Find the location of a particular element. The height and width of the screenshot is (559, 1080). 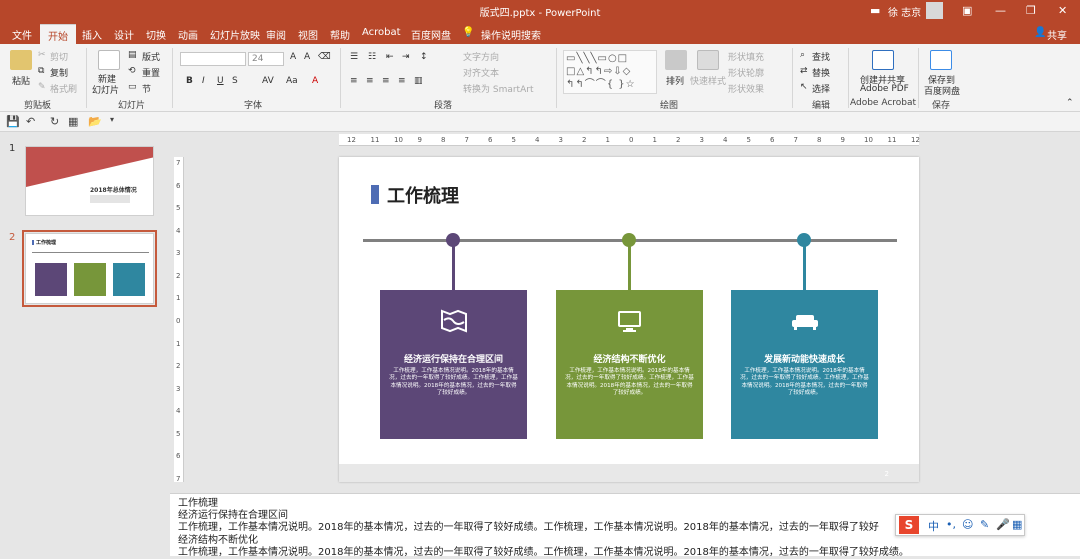

cut-button: 剪切 is located at coordinates (59, 56).